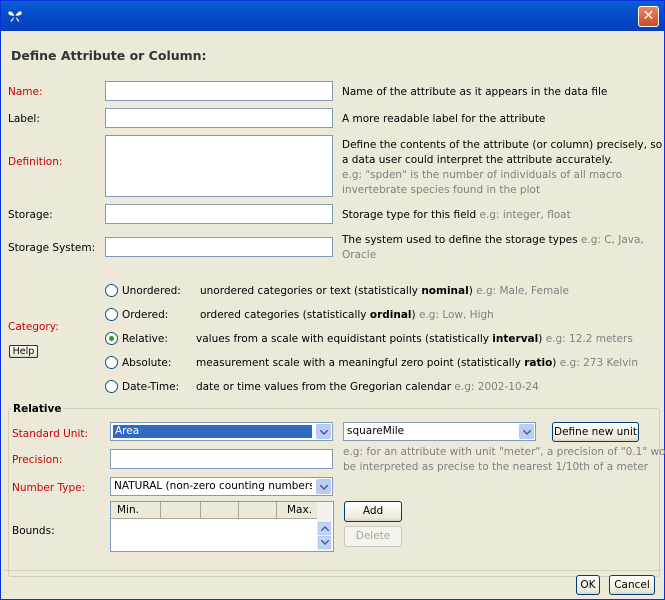  I want to click on close-icon: ✕, so click(648, 16).